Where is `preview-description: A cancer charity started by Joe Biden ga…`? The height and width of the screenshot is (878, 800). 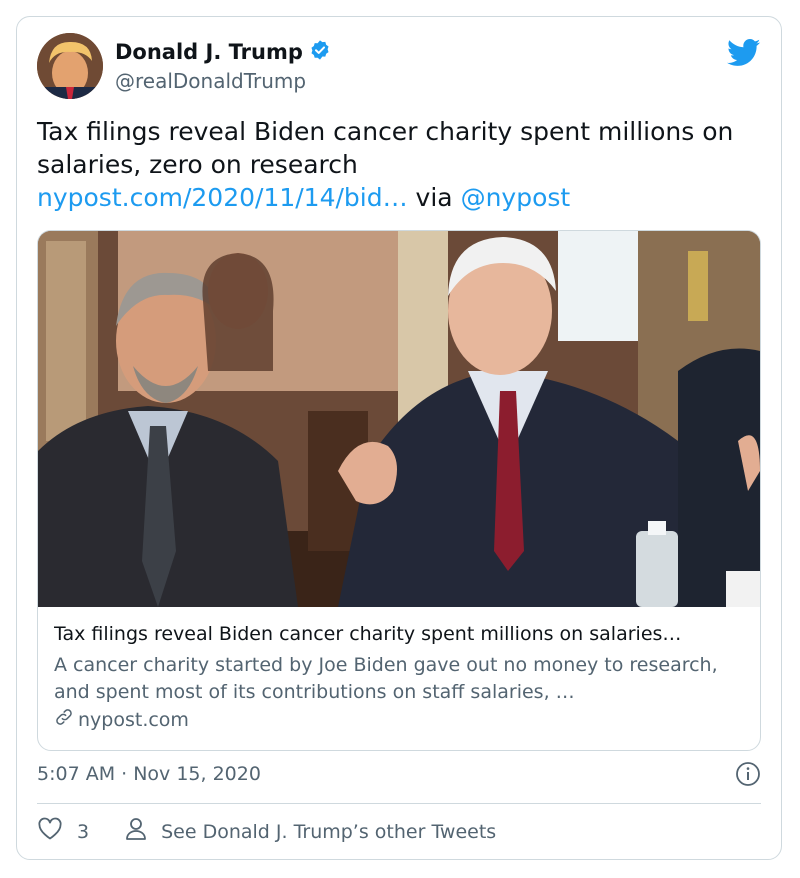 preview-description: A cancer charity started by Joe Biden ga… is located at coordinates (386, 678).